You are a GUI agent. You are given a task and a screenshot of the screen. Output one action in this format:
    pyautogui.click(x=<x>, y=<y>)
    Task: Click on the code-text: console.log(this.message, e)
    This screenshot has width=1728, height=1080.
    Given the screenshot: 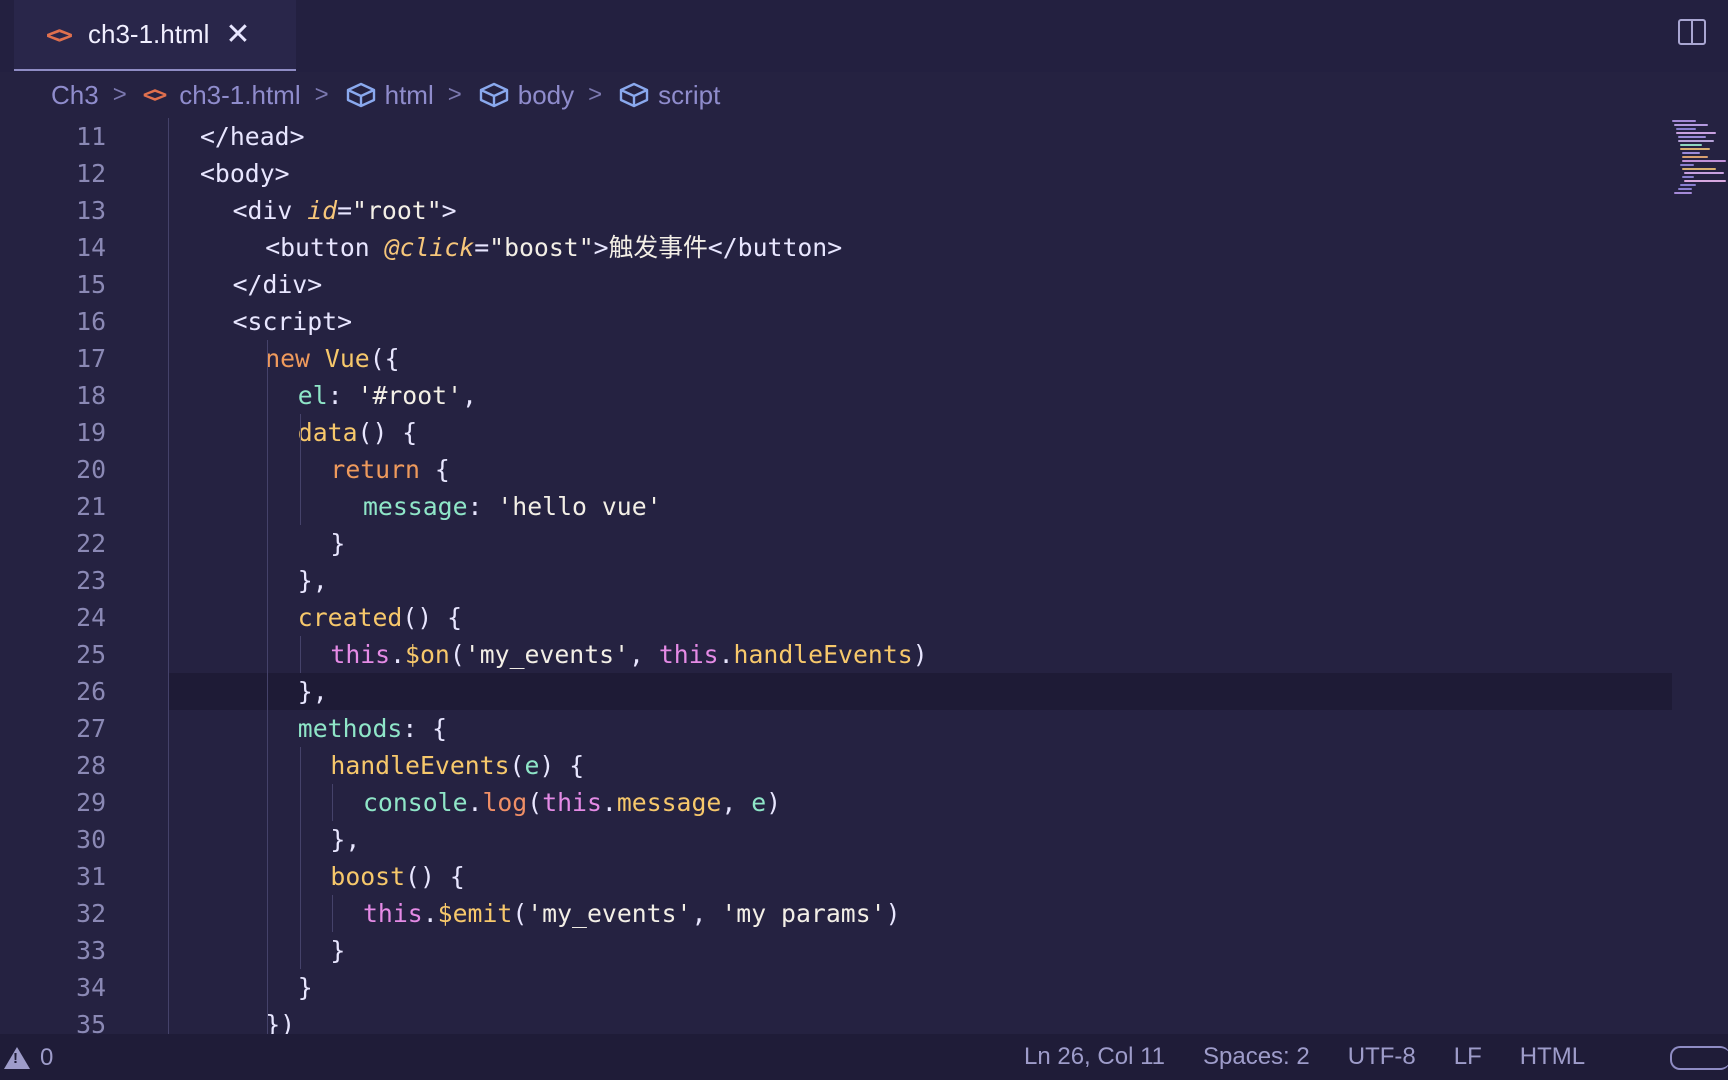 What is the action you would take?
    pyautogui.click(x=572, y=802)
    